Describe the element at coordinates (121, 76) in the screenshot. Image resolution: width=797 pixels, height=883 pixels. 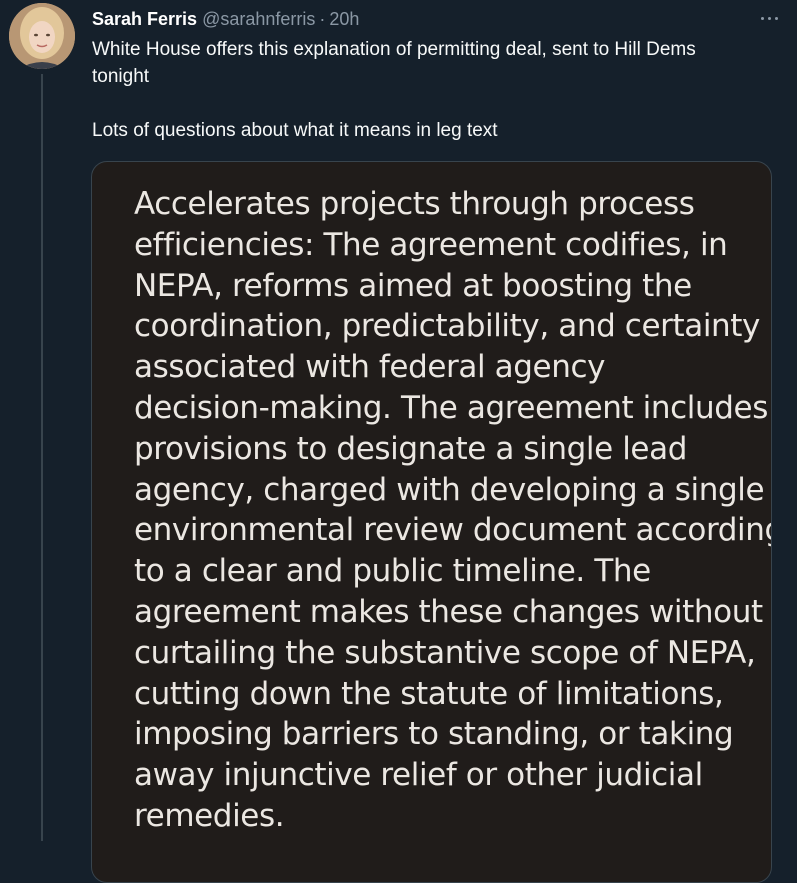
I see `tweet-text-line: tonight` at that location.